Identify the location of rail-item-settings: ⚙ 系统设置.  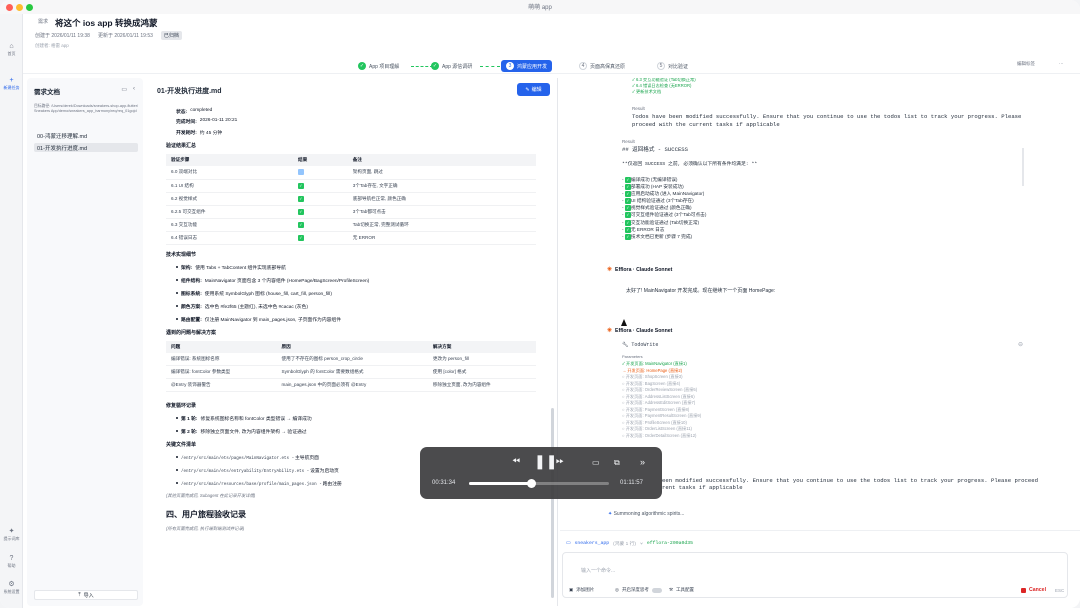
(11, 587).